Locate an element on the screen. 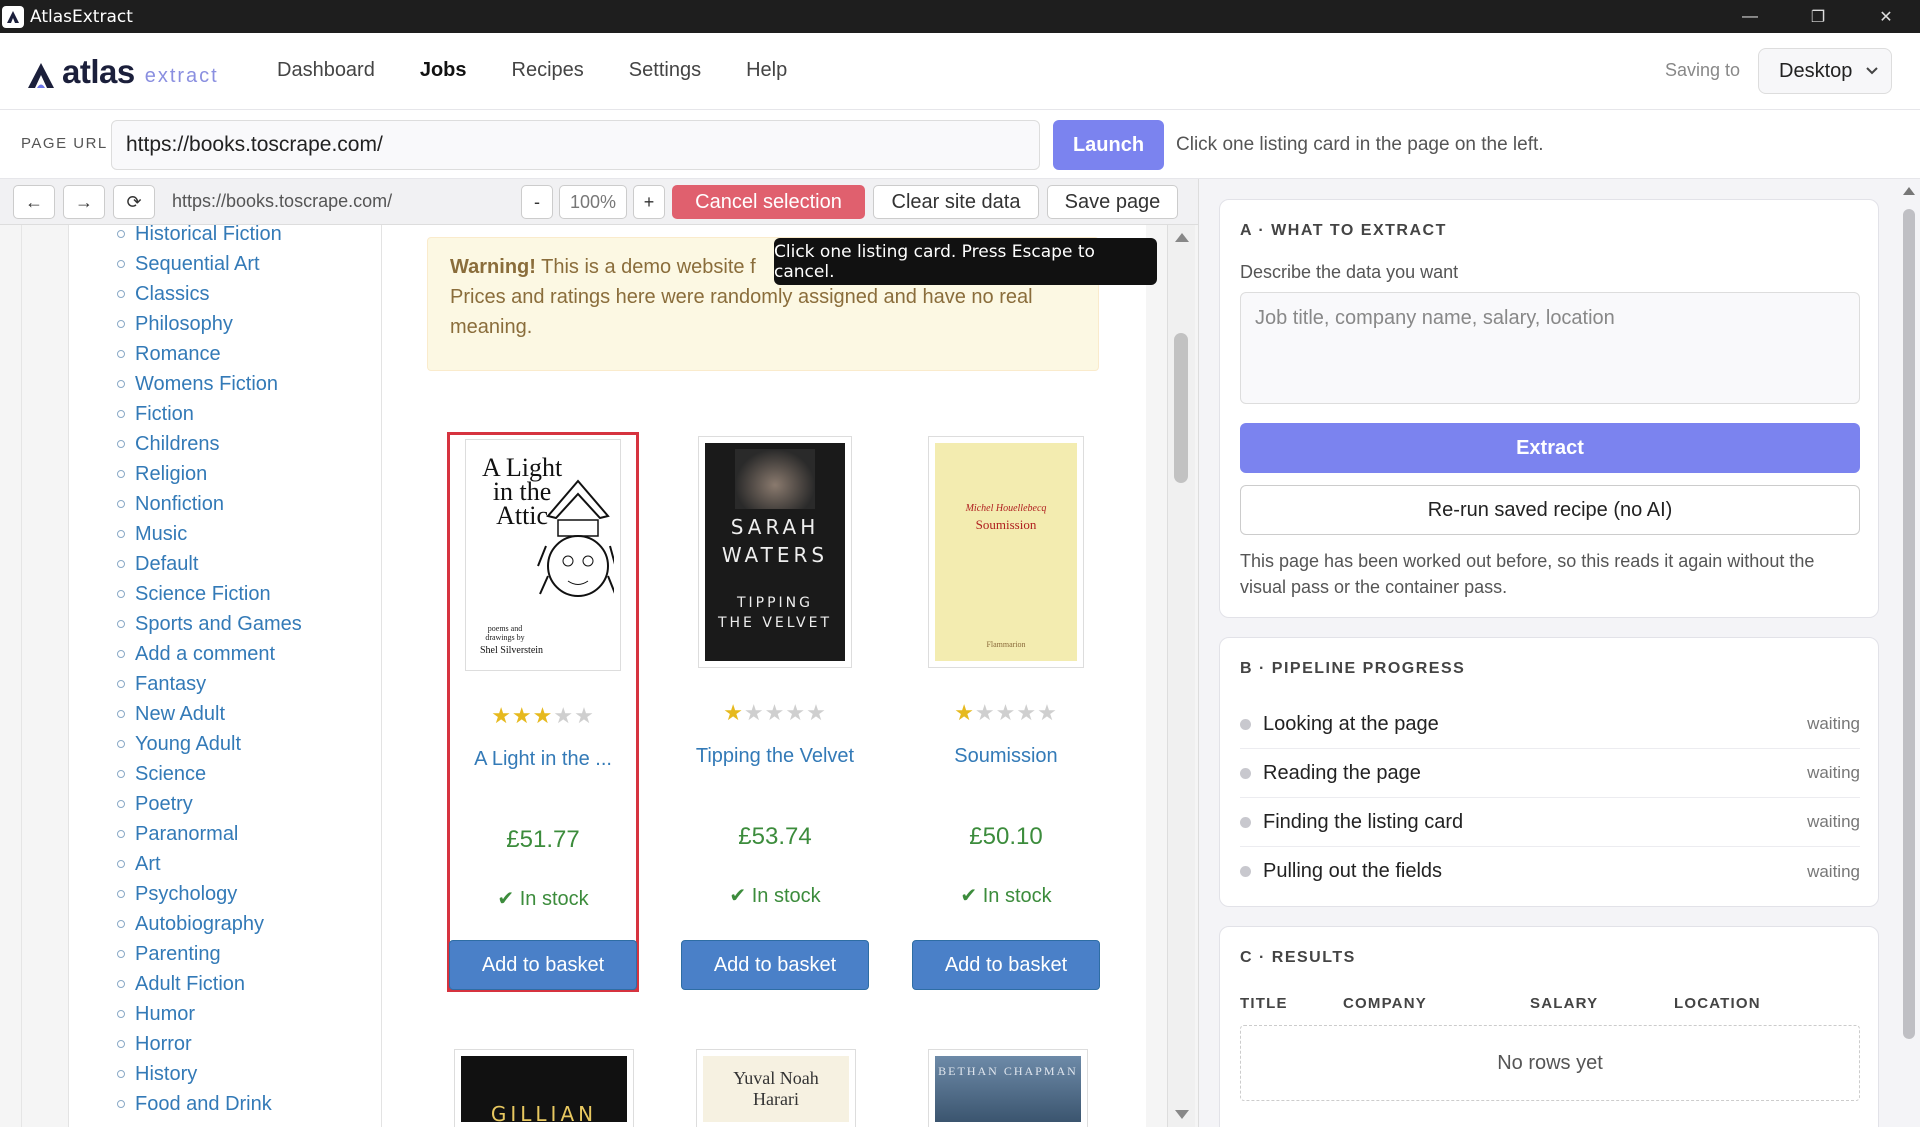 The image size is (1920, 1127). close-button: ✕ is located at coordinates (1886, 16).